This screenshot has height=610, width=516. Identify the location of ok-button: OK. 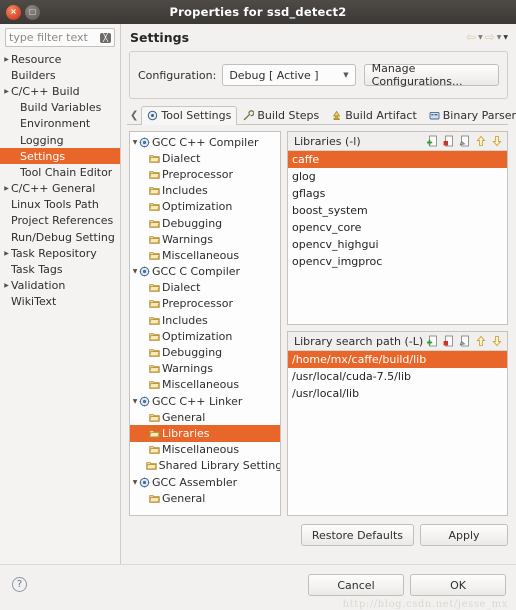
(458, 585).